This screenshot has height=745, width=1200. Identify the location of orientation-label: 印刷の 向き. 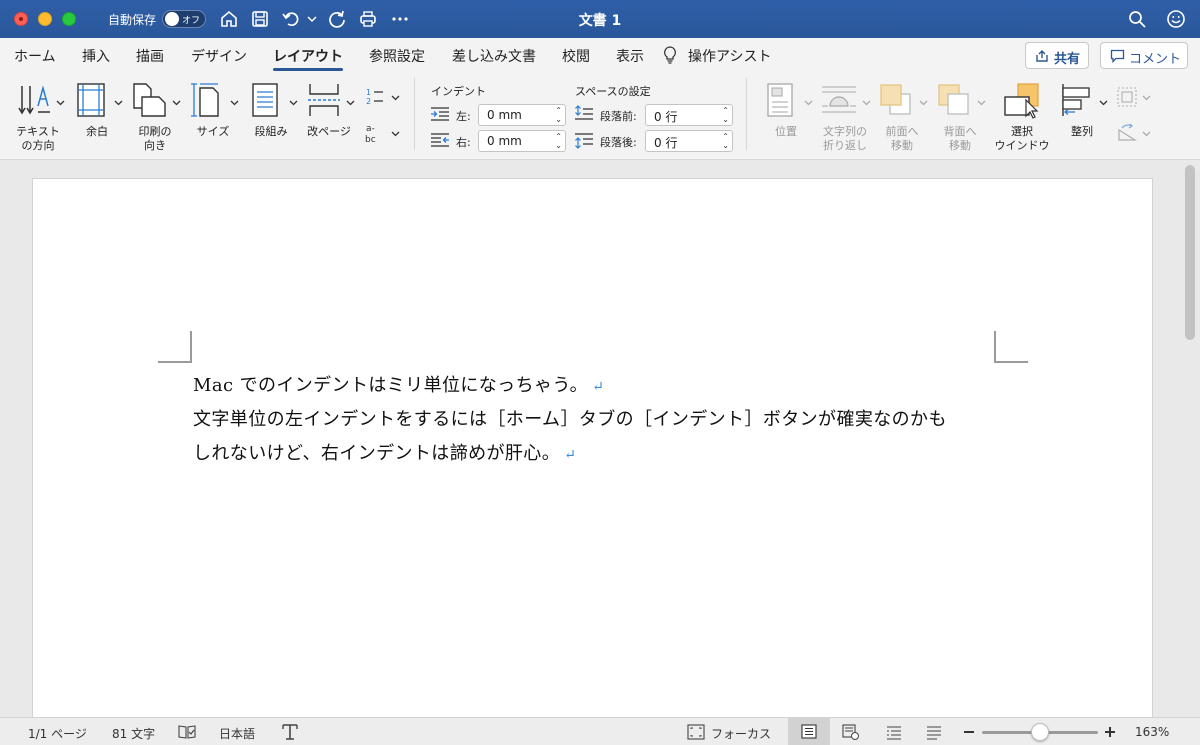
(155, 138).